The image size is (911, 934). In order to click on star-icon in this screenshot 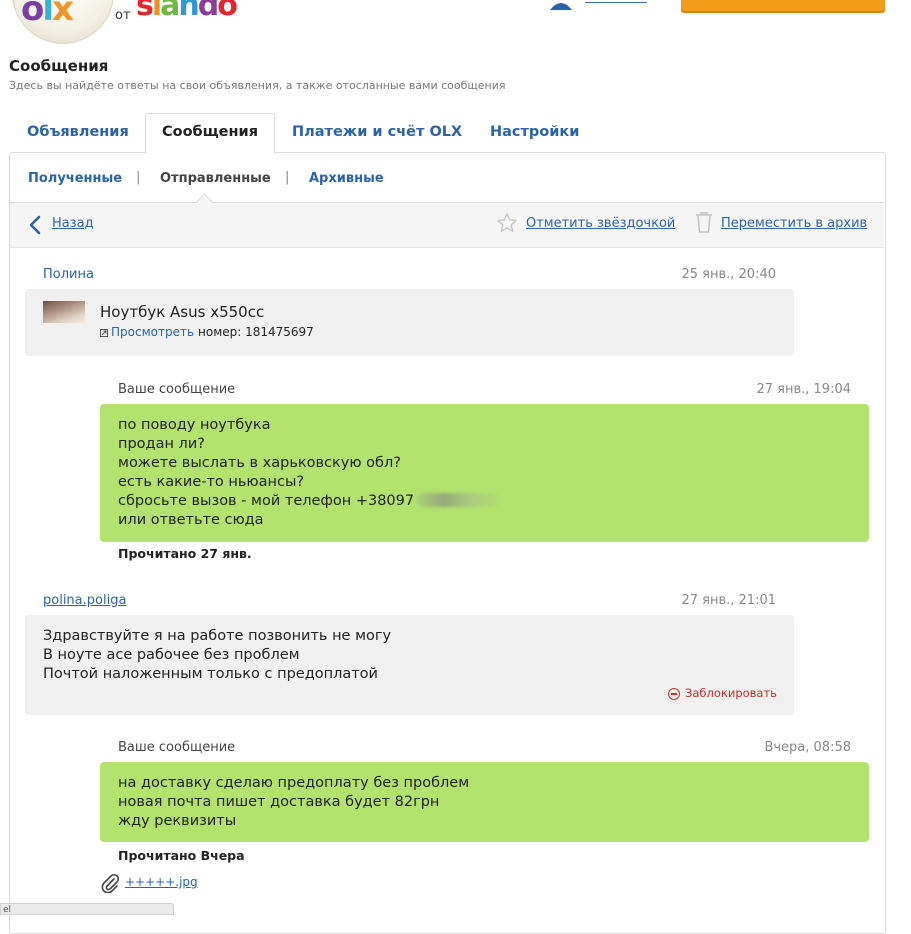, I will do `click(507, 223)`.